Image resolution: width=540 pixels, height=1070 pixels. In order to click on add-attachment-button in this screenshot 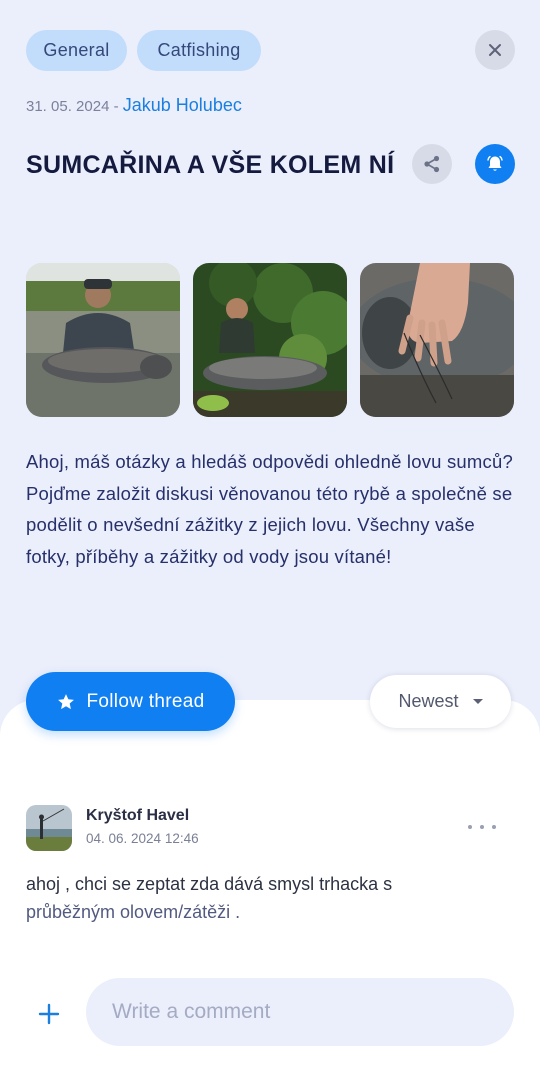, I will do `click(49, 1014)`.